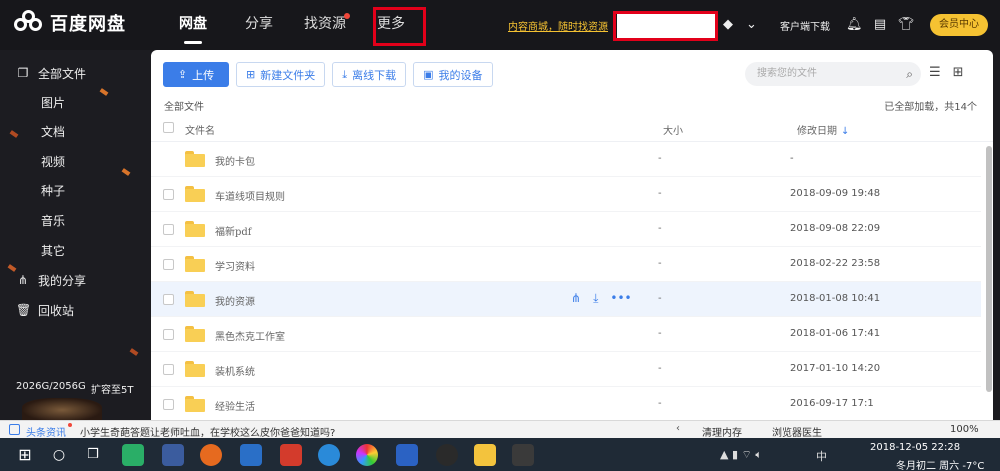 Image resolution: width=1000 pixels, height=471 pixels. I want to click on sidebar-item-videos: 视频, so click(75, 161).